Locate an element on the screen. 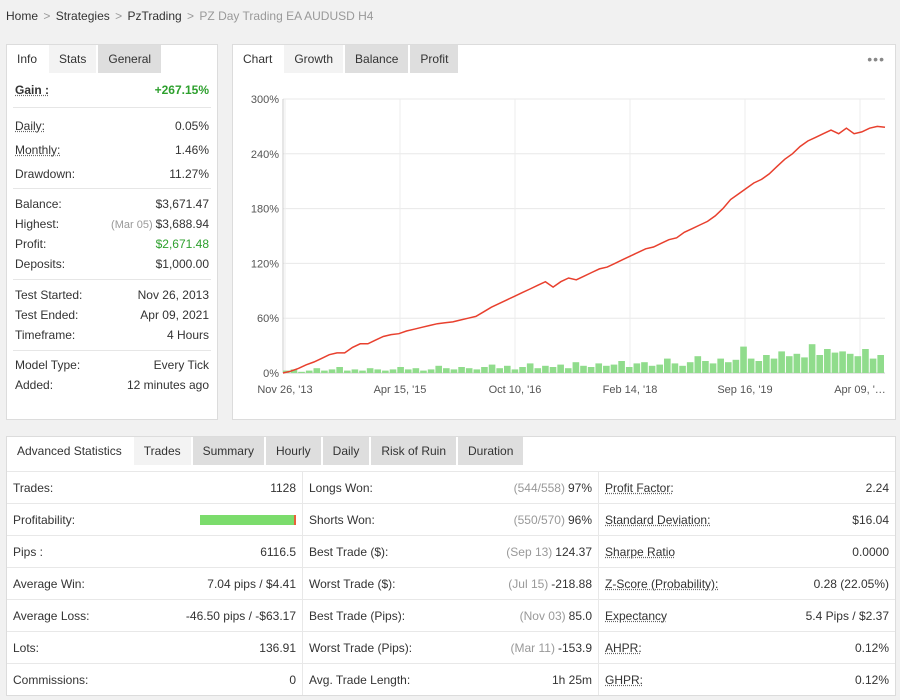 The height and width of the screenshot is (700, 900). stats-cell: Profitability: is located at coordinates (155, 519).